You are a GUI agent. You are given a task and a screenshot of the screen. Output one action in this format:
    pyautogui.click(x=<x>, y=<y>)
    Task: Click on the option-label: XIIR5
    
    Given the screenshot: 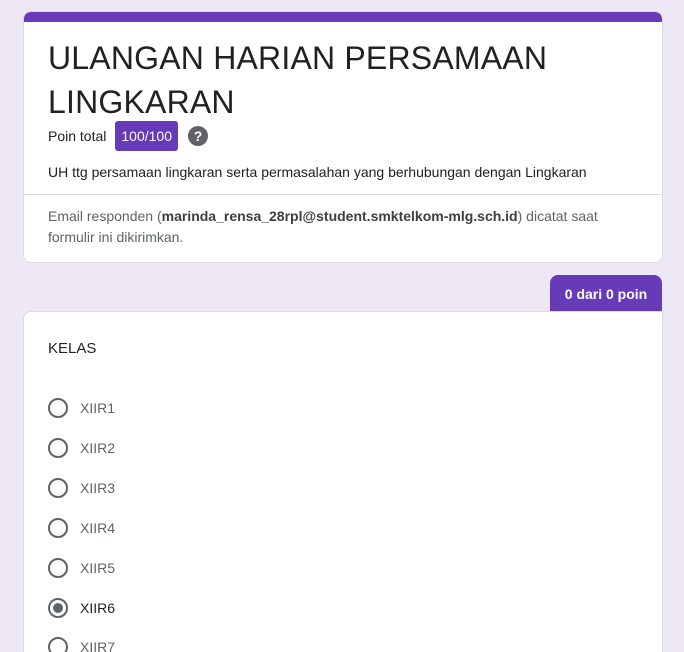 What is the action you would take?
    pyautogui.click(x=98, y=568)
    